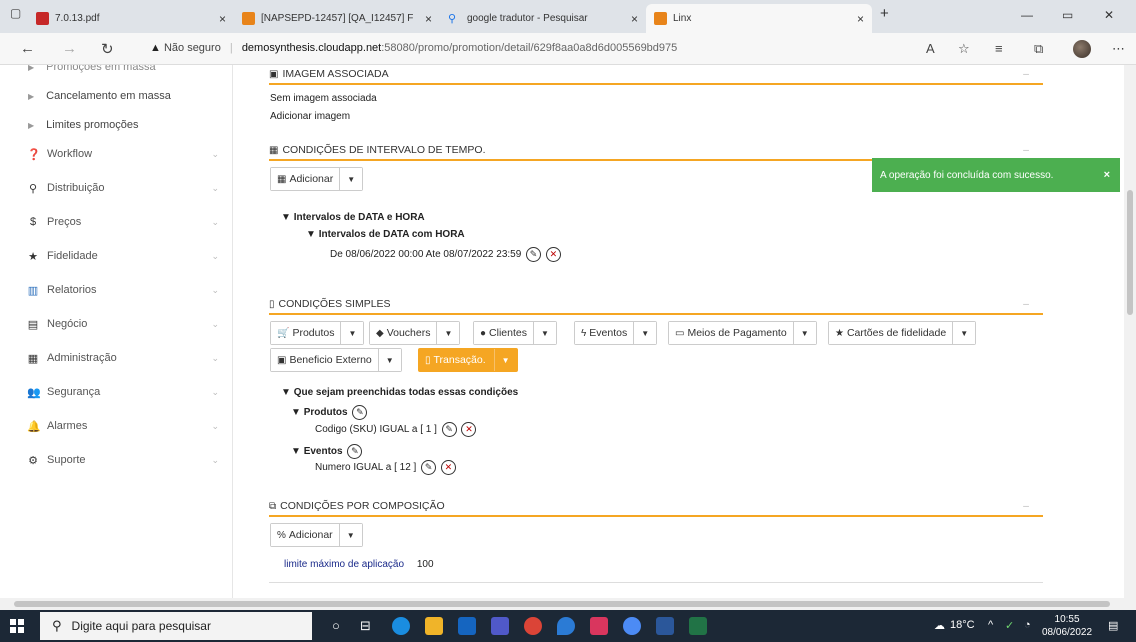 The image size is (1136, 642). What do you see at coordinates (731, 333) in the screenshot?
I see `meios-pagamento-button: ▭ Meios de Pagamento` at bounding box center [731, 333].